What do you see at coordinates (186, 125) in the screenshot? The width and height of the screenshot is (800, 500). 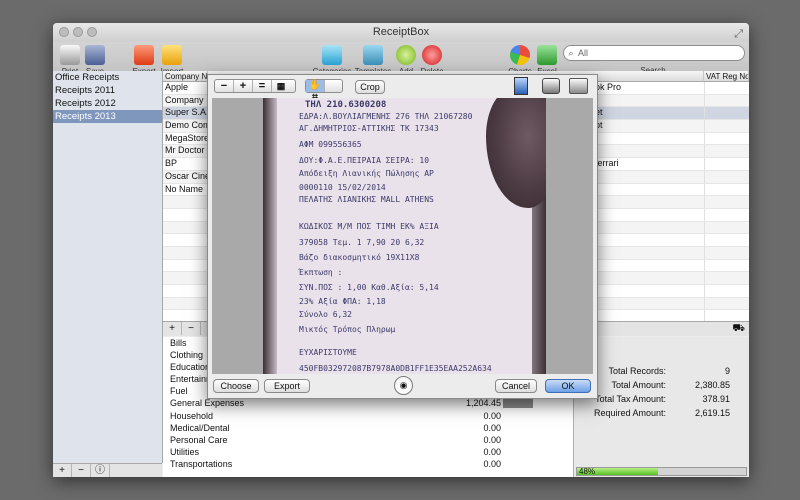 I see `company-cell: Demo Com` at bounding box center [186, 125].